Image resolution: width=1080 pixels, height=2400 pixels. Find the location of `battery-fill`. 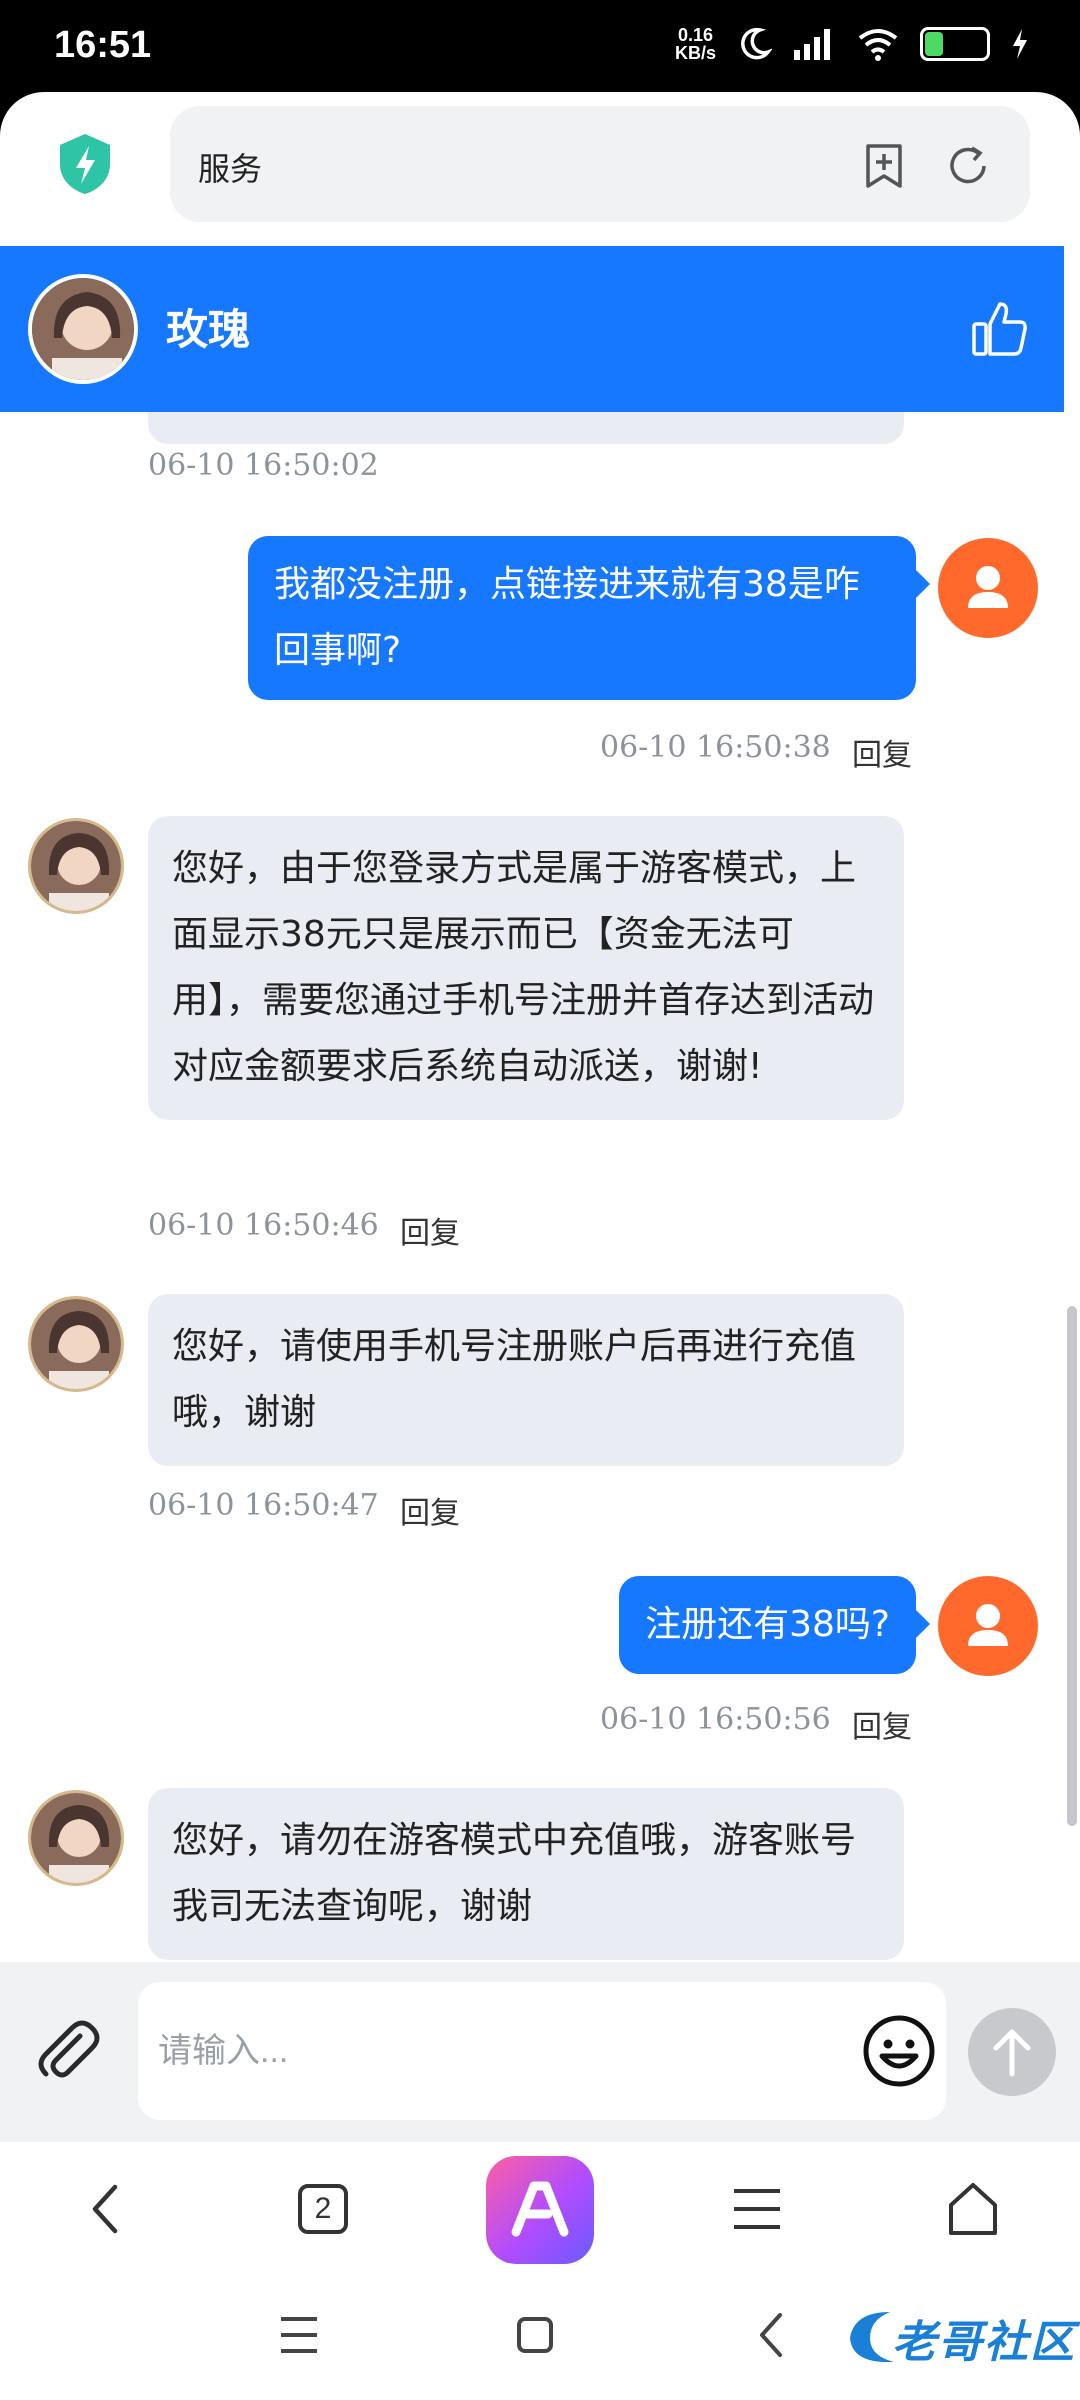

battery-fill is located at coordinates (934, 44).